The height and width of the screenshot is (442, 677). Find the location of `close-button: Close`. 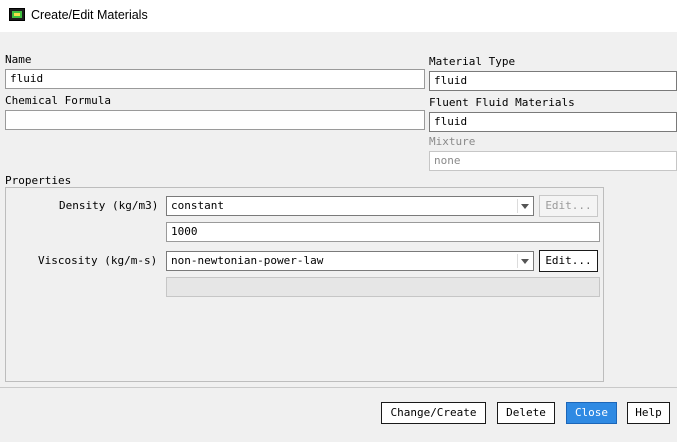

close-button: Close is located at coordinates (591, 413).